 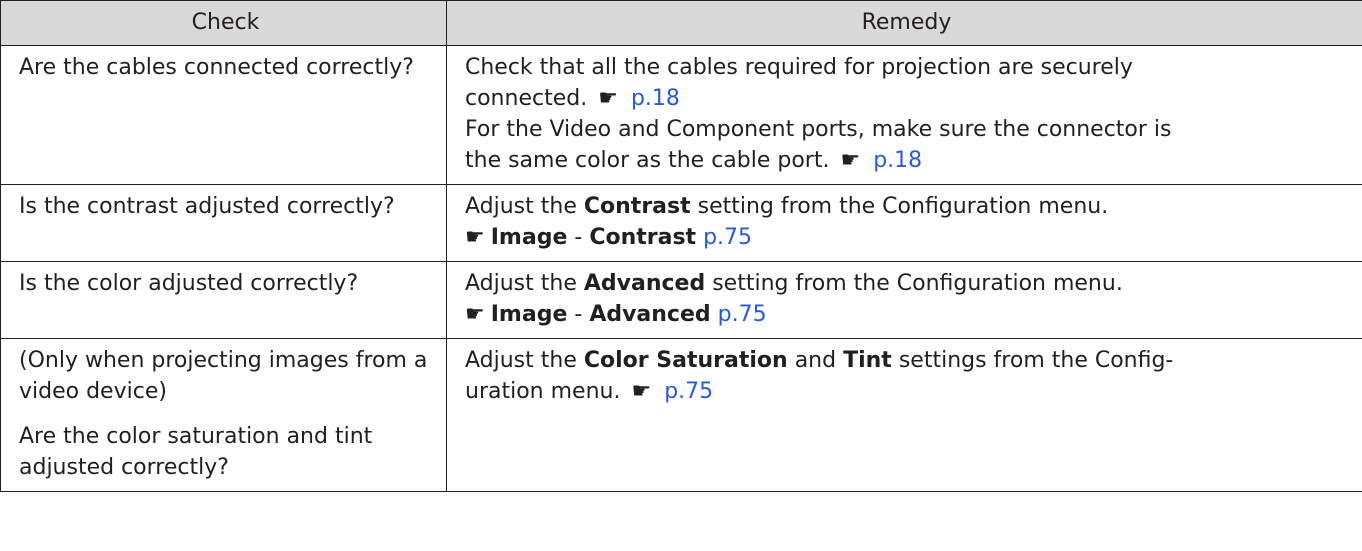 I want to click on setting-name: Color Saturation, so click(x=685, y=360).